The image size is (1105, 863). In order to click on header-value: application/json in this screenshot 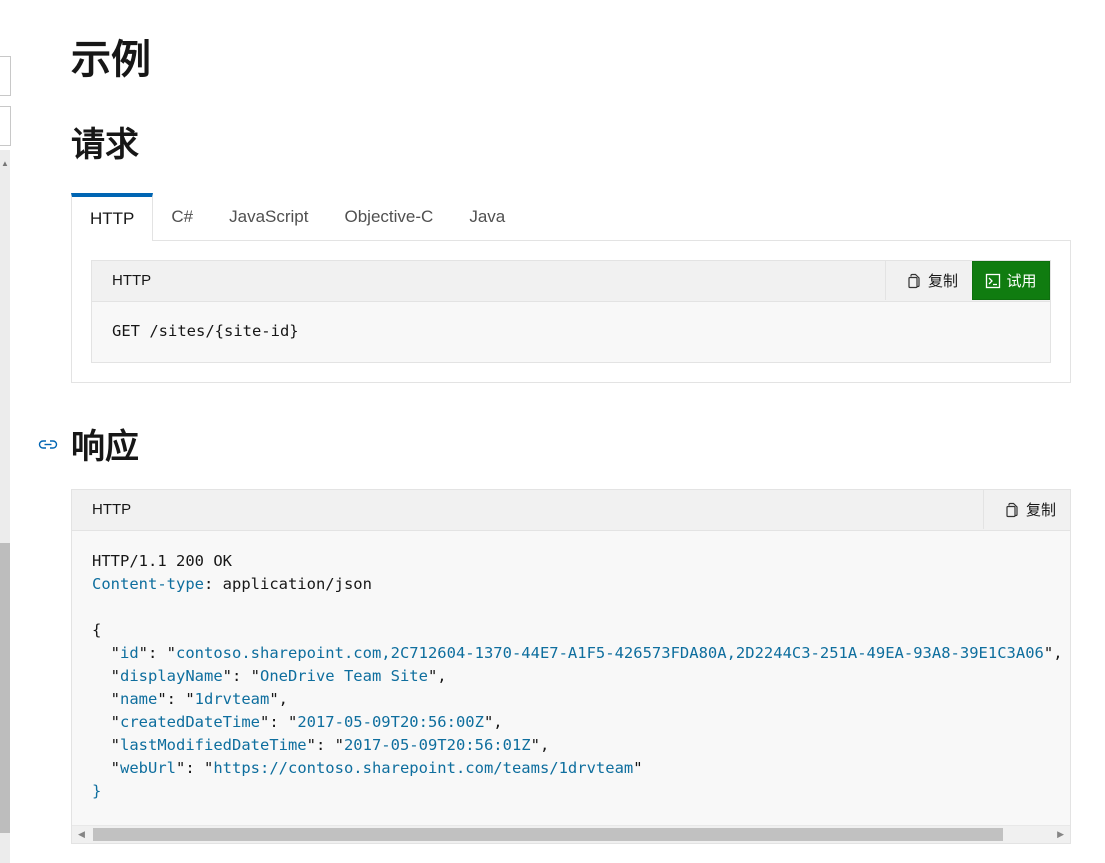, I will do `click(297, 584)`.